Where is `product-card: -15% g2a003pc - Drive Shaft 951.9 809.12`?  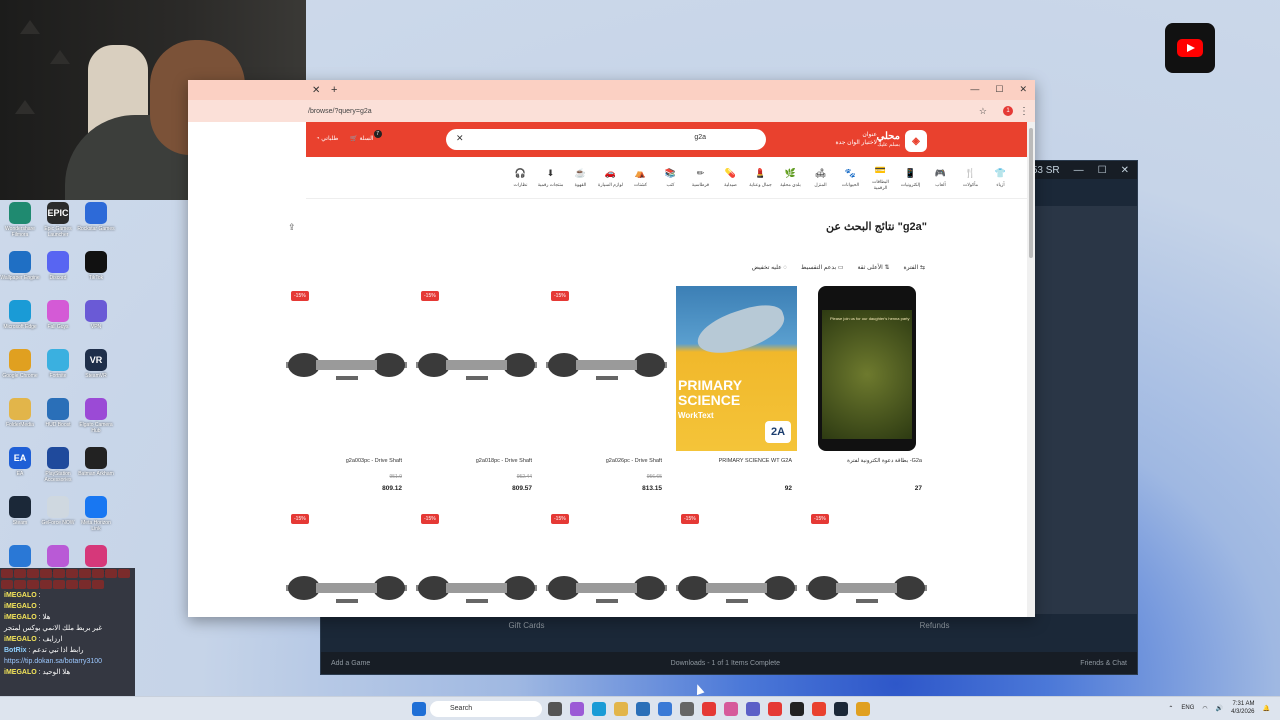
product-card: -15% g2a003pc - Drive Shaft 951.9 809.12 is located at coordinates (346, 392).